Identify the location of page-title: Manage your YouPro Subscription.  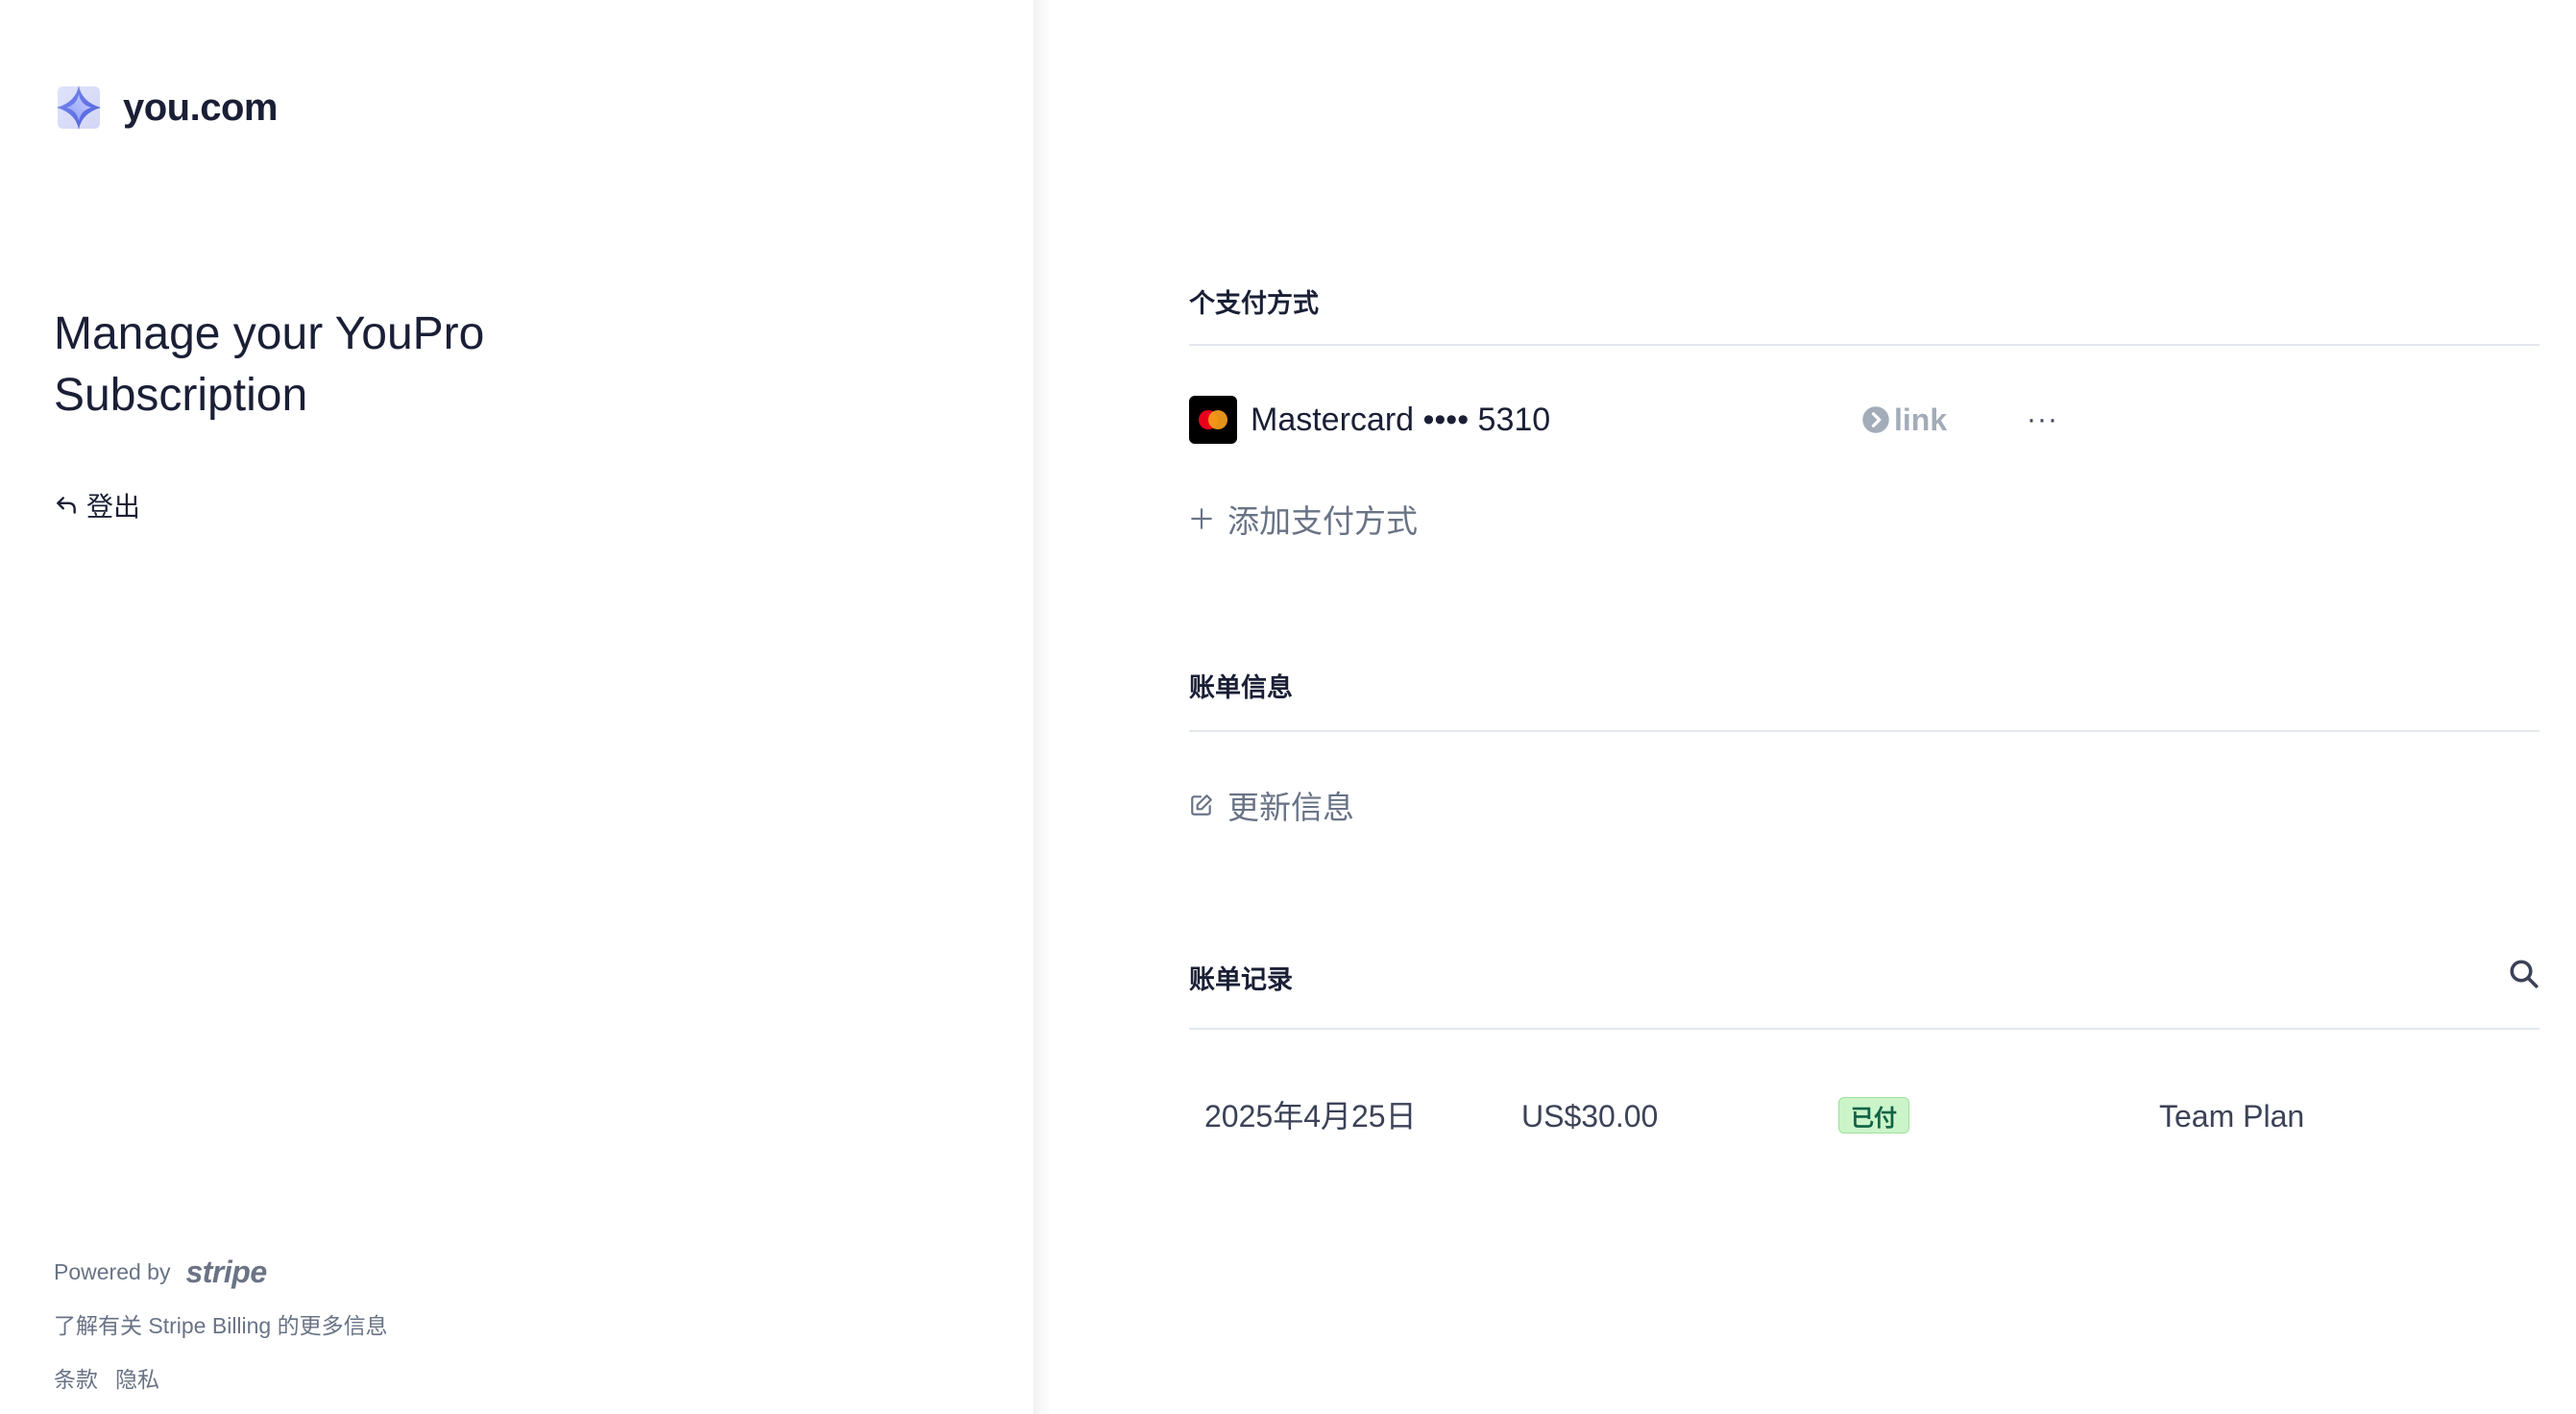
(269, 364).